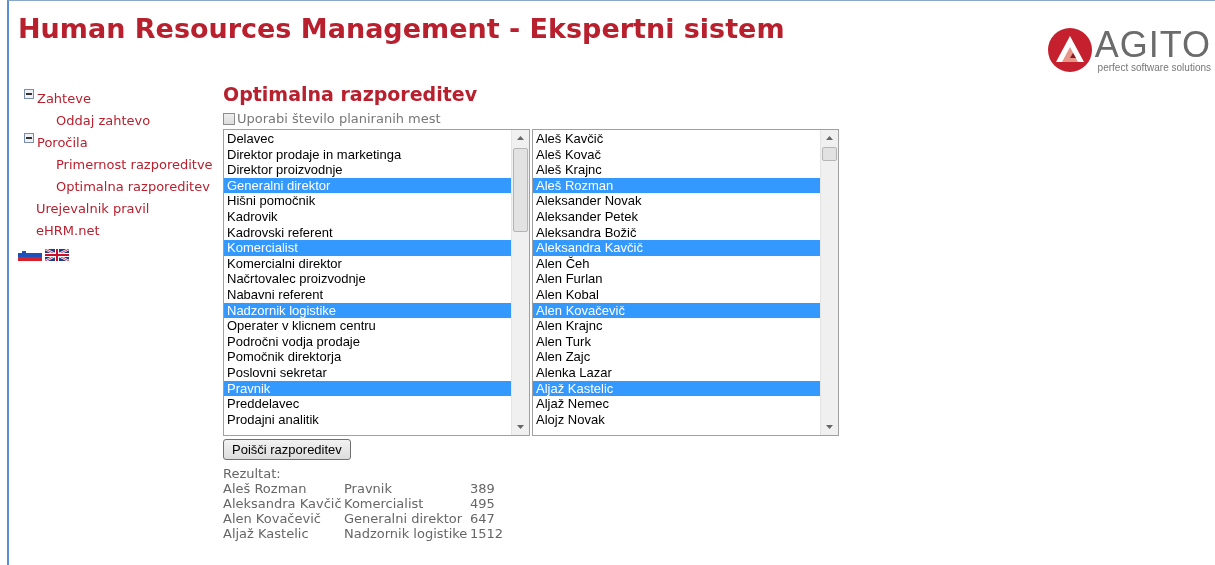 The height and width of the screenshot is (565, 1215). Describe the element at coordinates (229, 118) in the screenshot. I see `checkbox` at that location.